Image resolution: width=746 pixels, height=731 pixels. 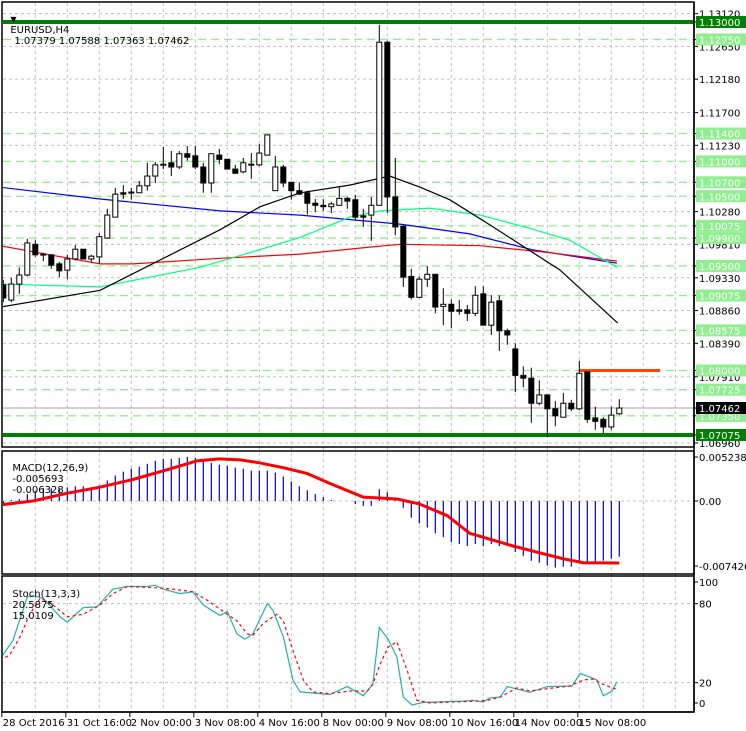 I want to click on stoch-main-line, so click(x=310, y=645).